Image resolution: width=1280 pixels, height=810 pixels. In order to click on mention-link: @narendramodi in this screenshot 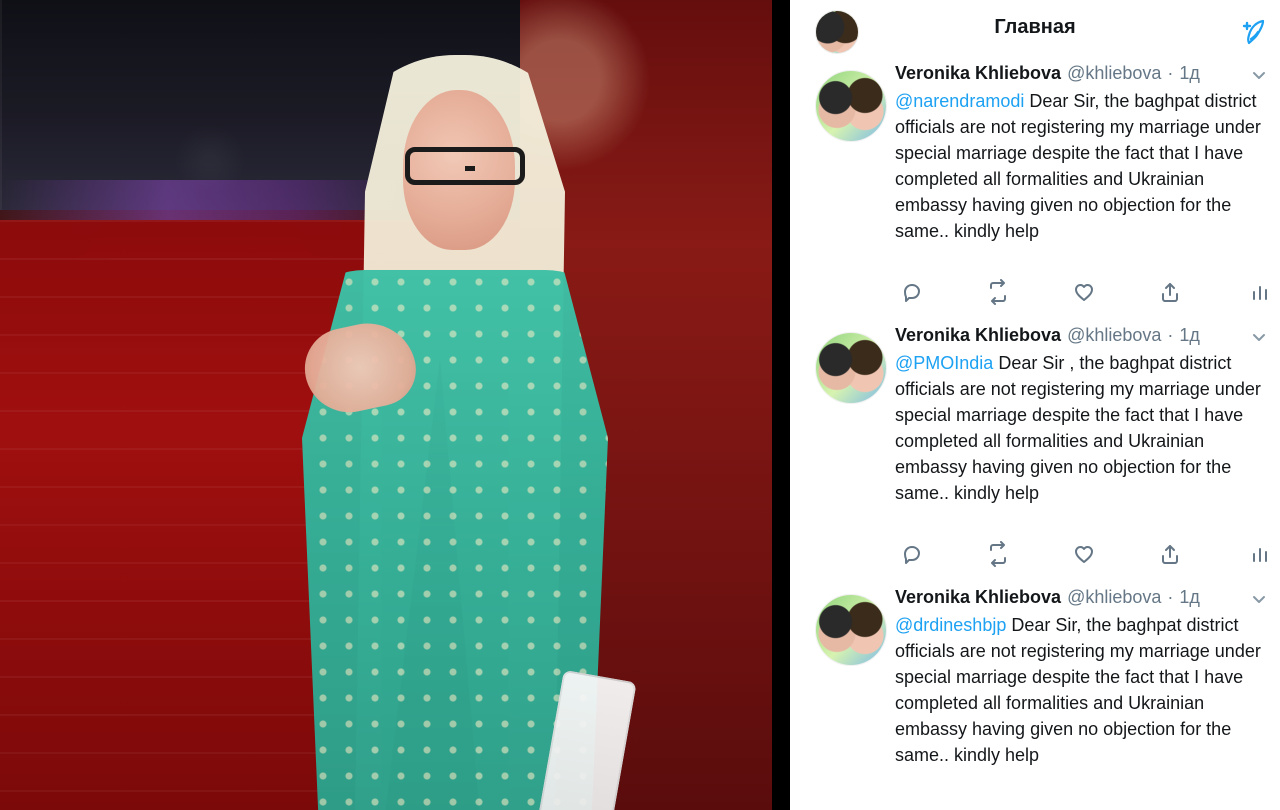, I will do `click(959, 101)`.